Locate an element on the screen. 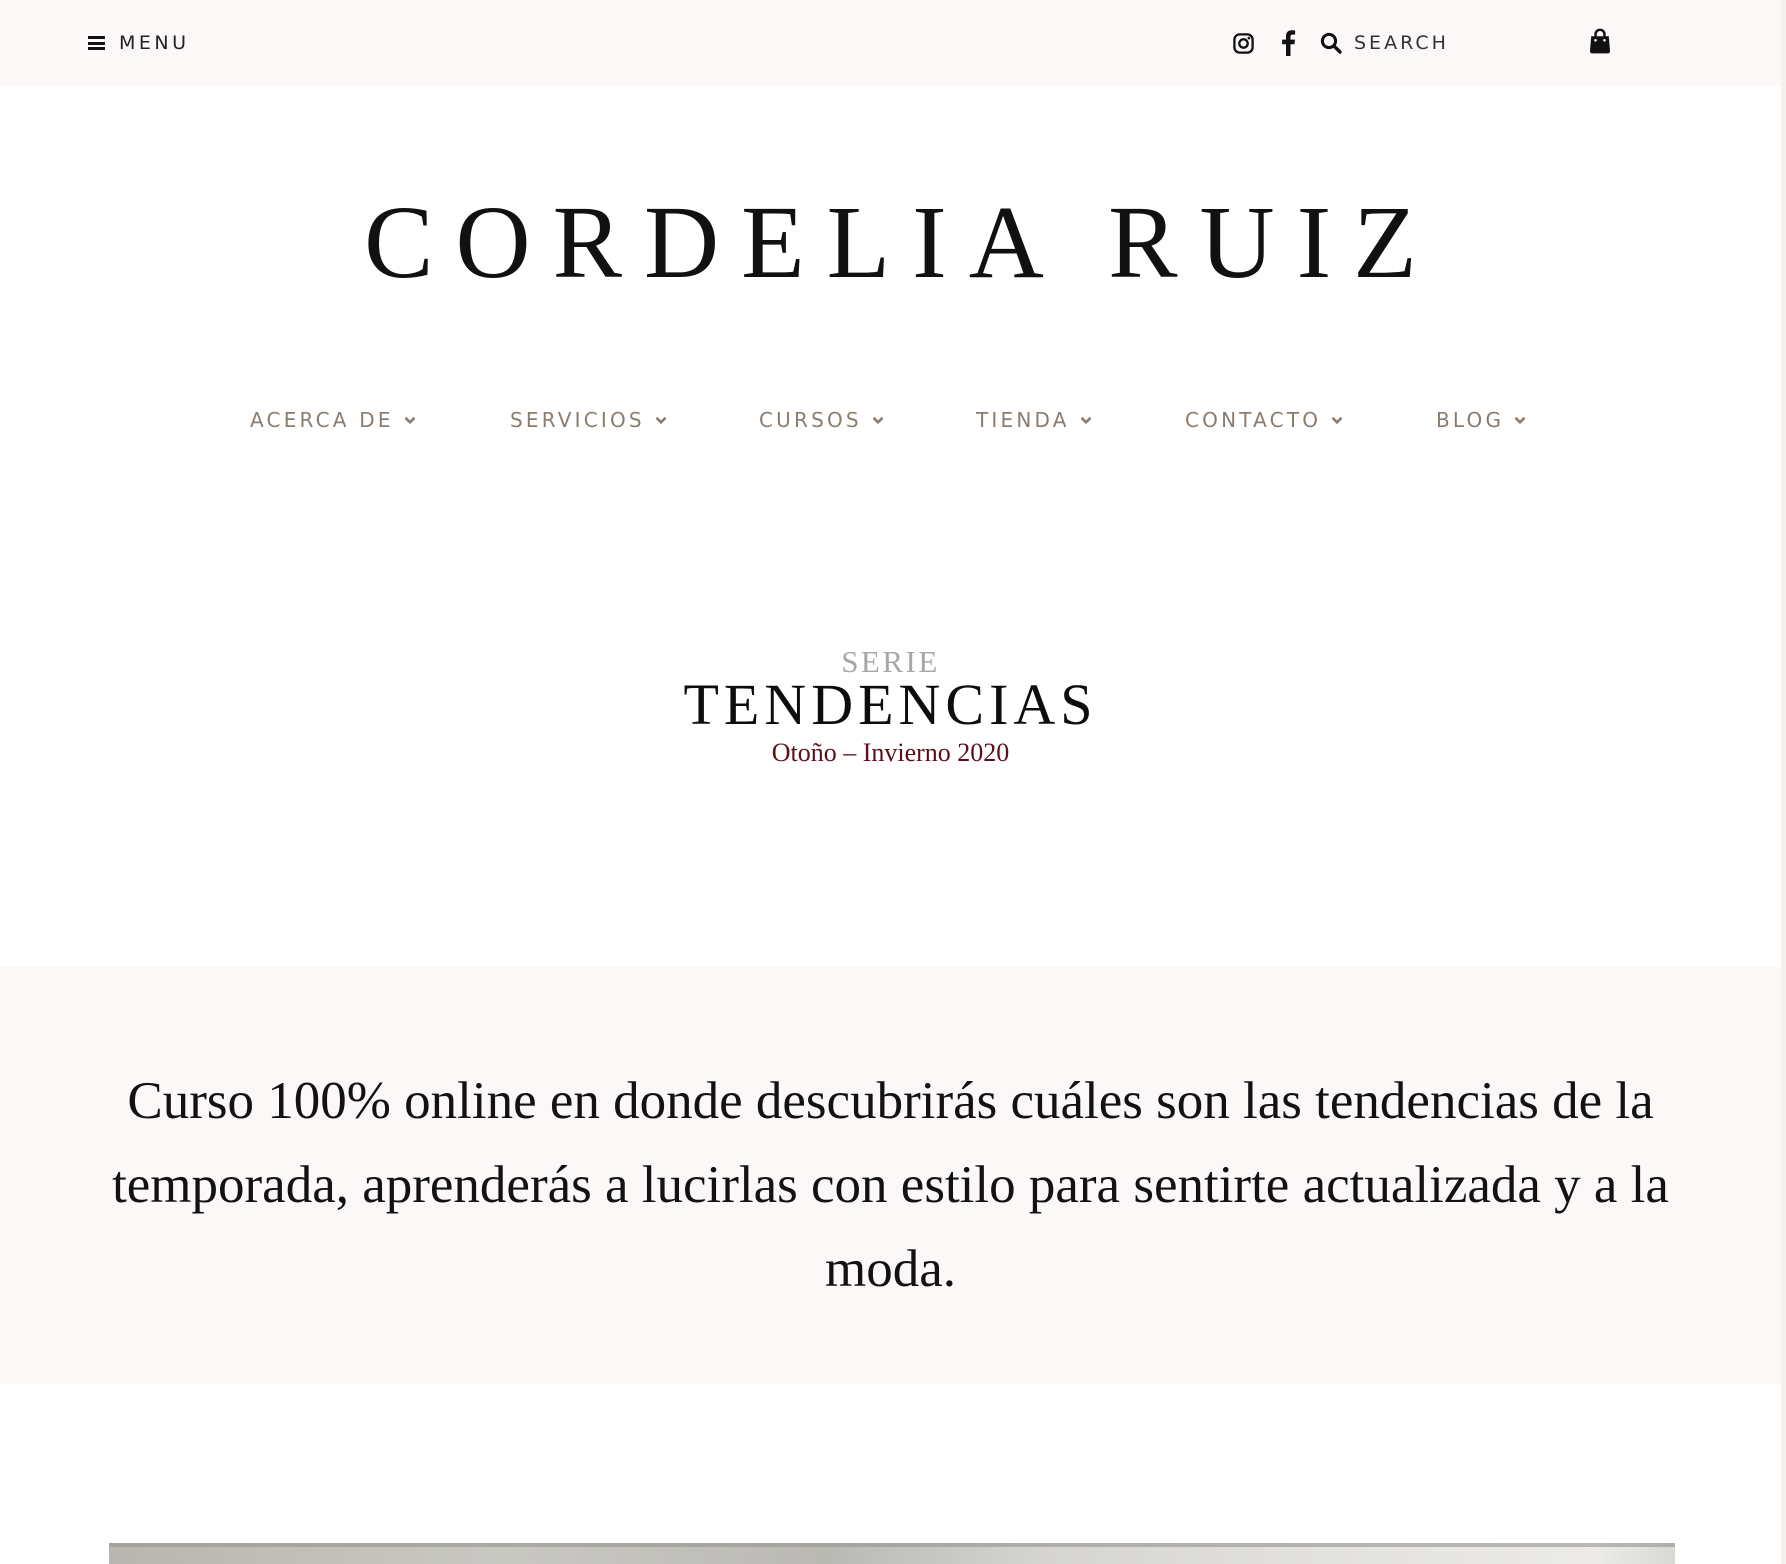  nav-item-label: SERVICIOS is located at coordinates (577, 420).